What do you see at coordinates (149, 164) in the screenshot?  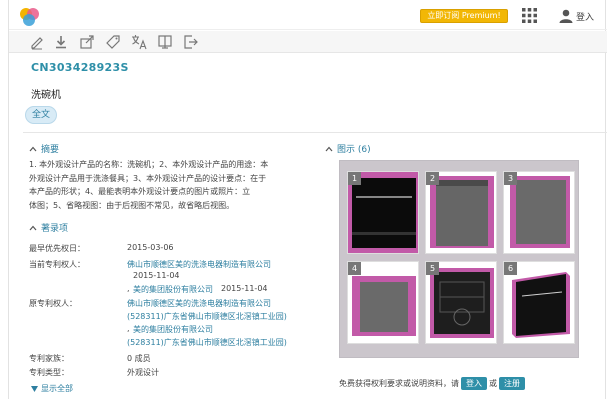 I see `abstract-line: 1. 本外观设计产品的名称：洗碗机；2、本外观设计产品的用途：本` at bounding box center [149, 164].